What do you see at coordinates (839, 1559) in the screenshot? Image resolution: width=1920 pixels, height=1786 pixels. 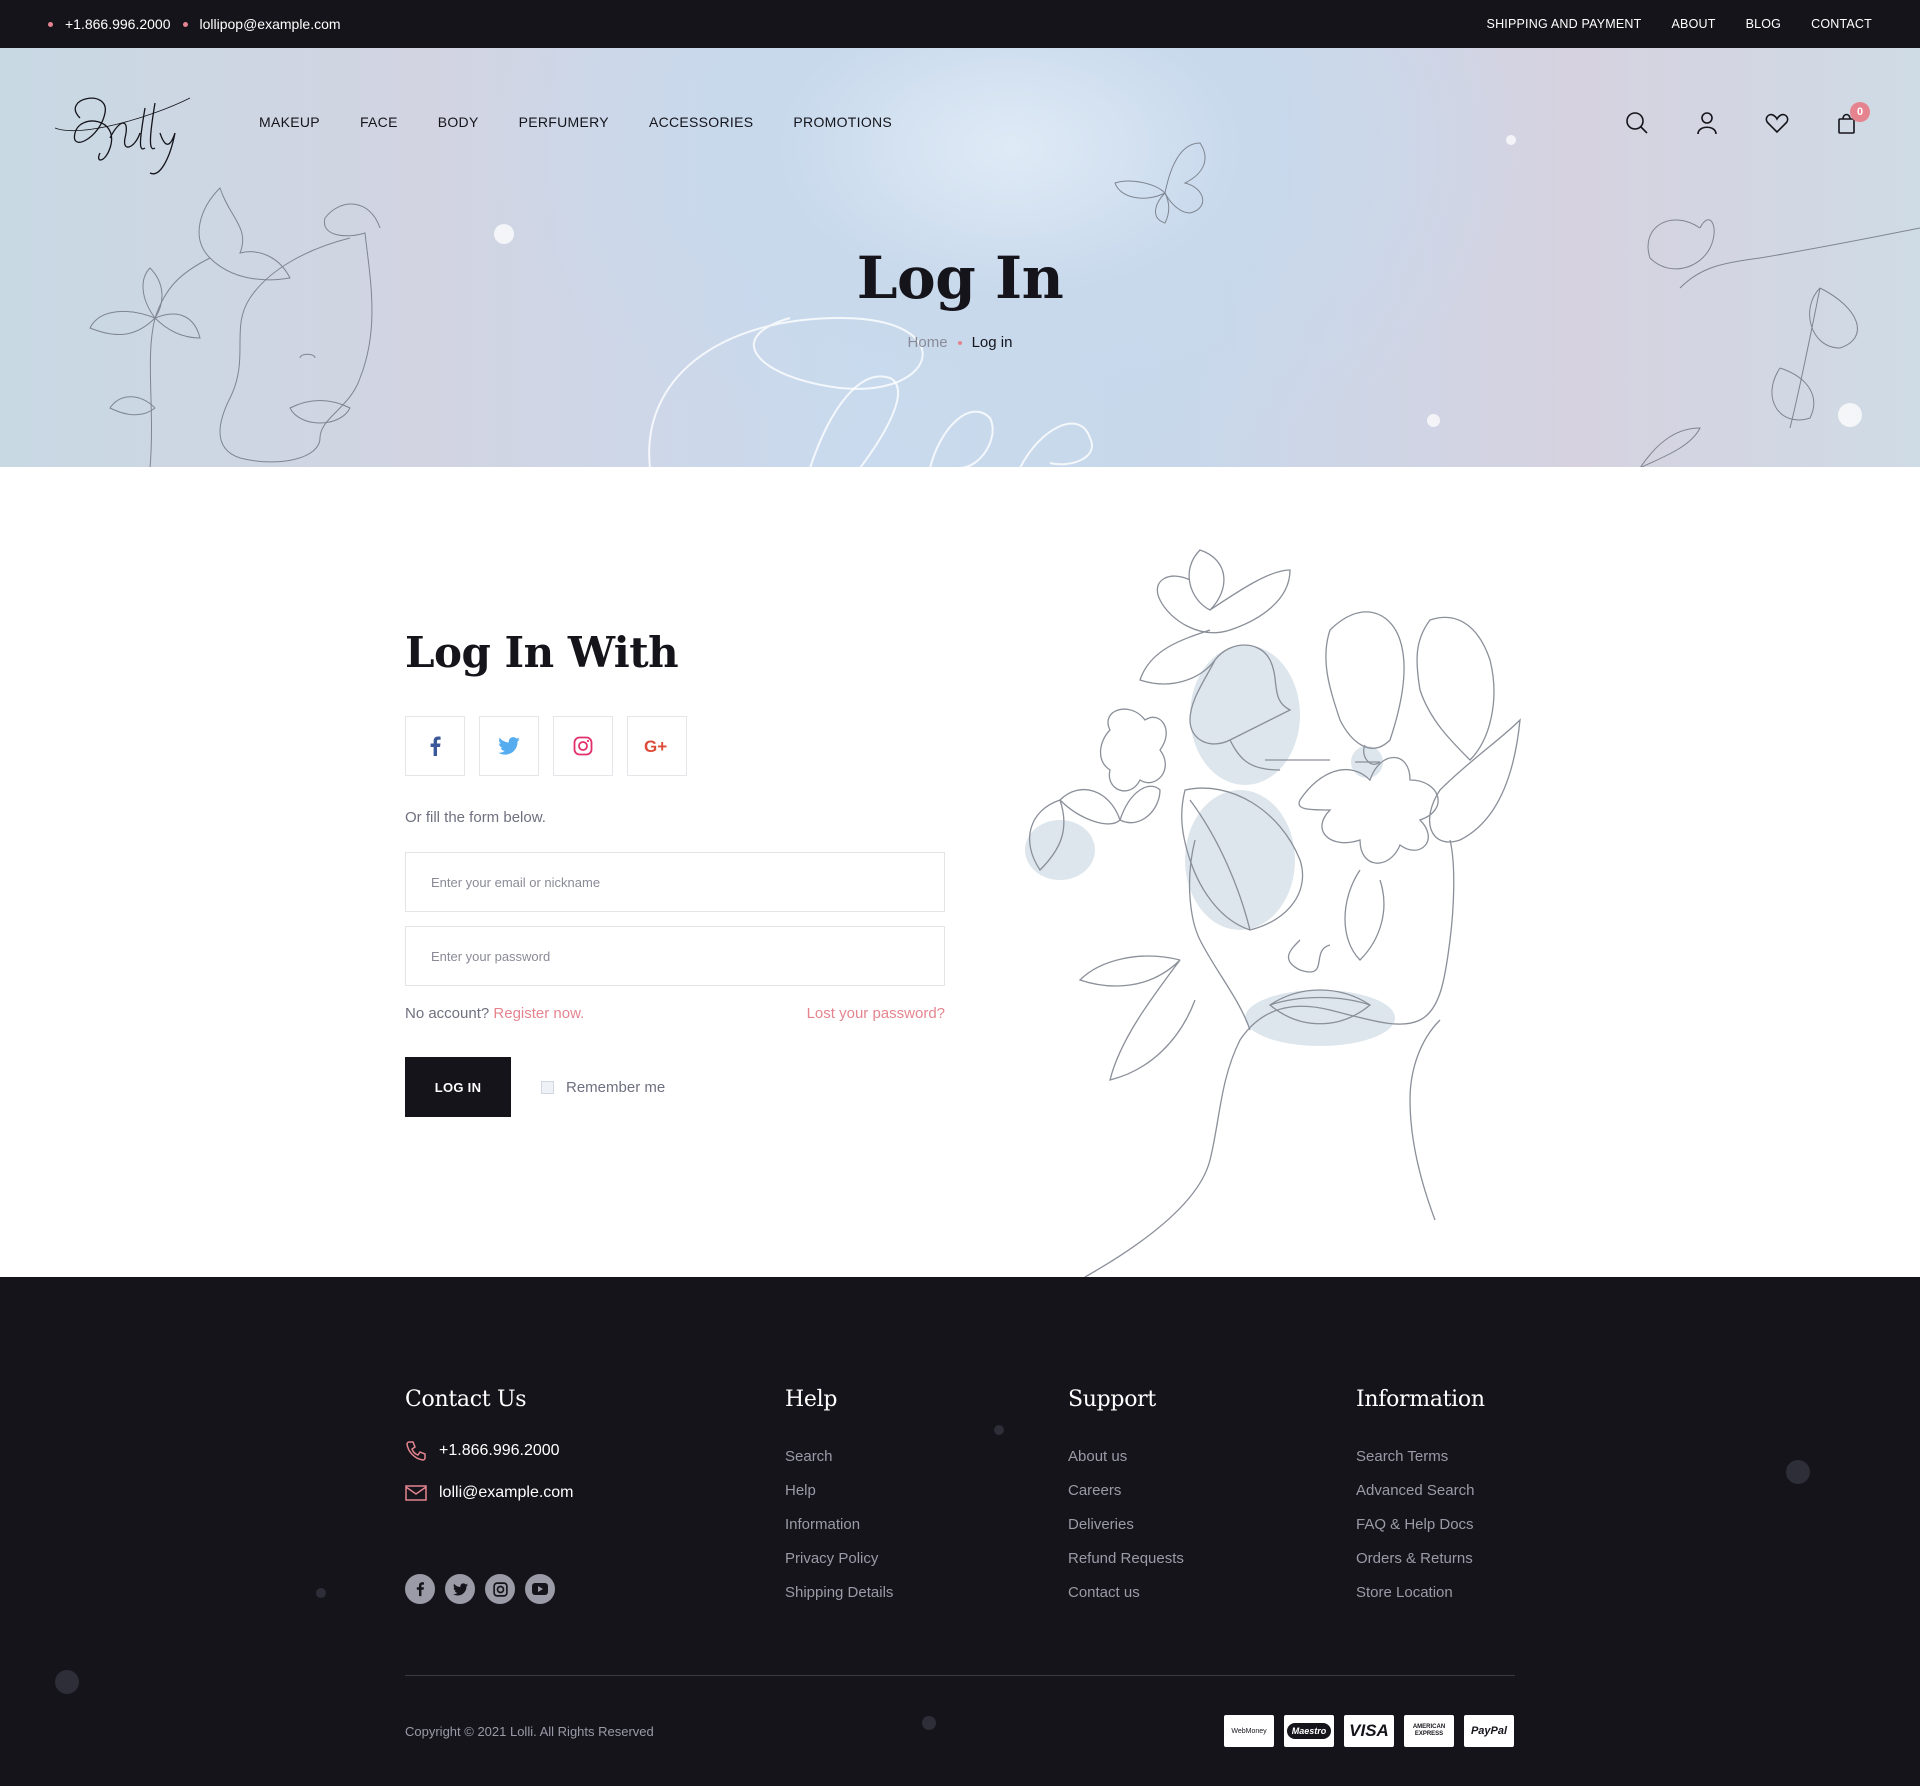 I see `footer-link-privacy-policy: Privacy Policy` at bounding box center [839, 1559].